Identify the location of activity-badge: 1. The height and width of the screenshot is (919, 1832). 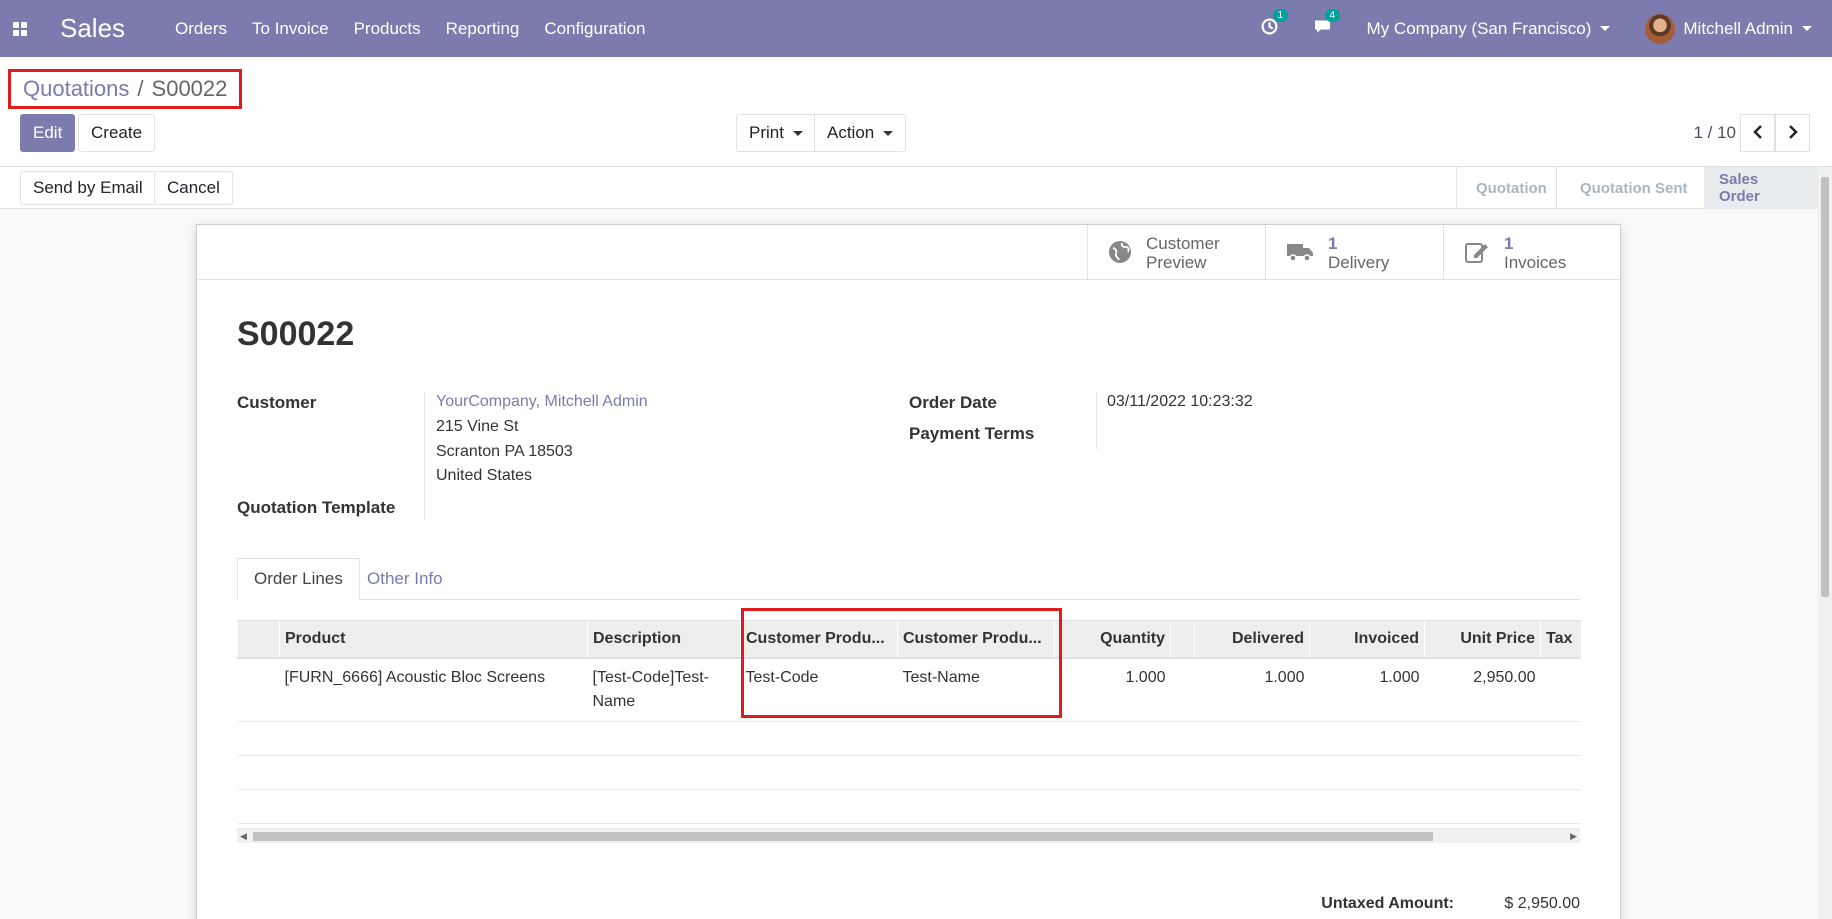
(1280, 15).